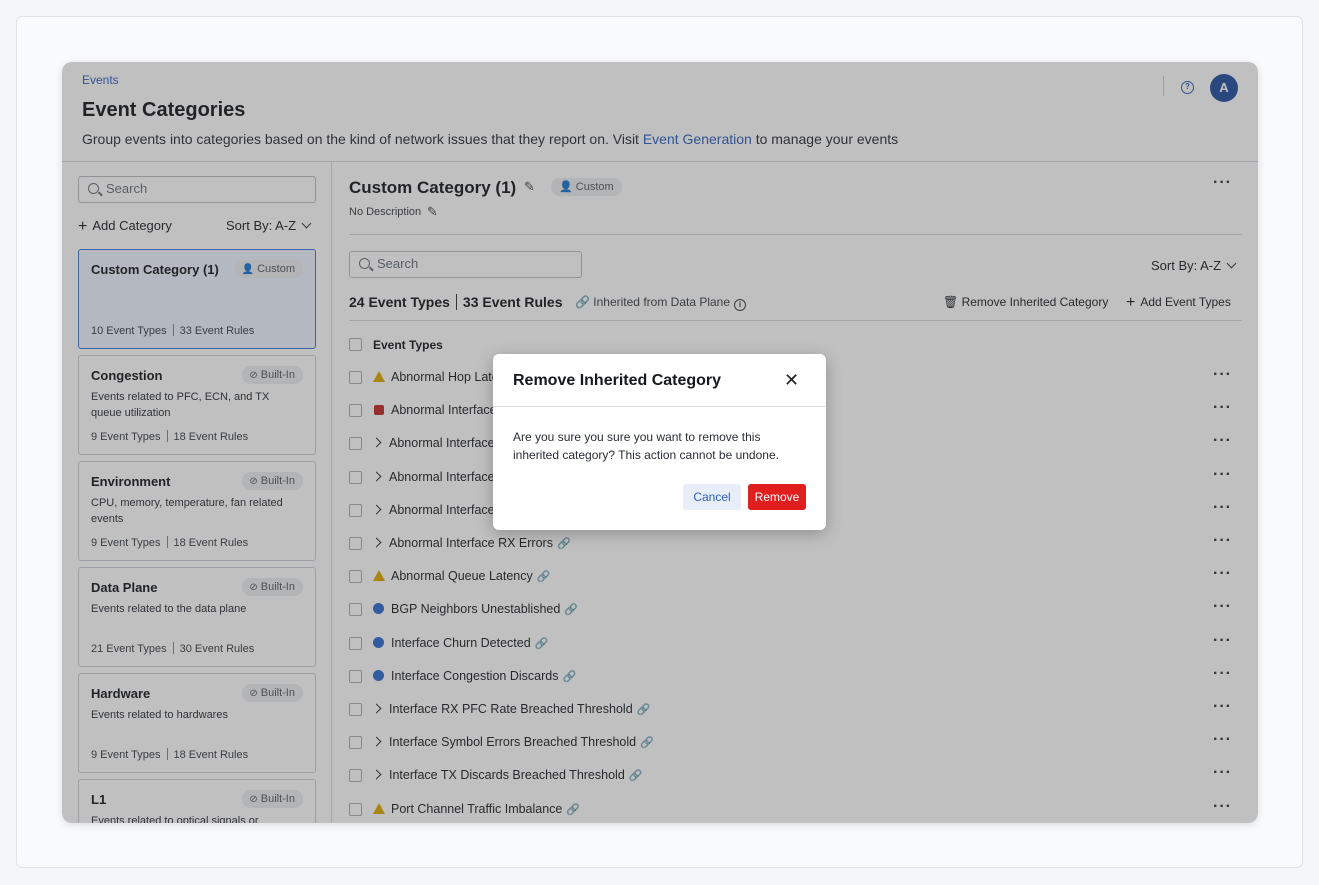 The height and width of the screenshot is (885, 1319). I want to click on cancel-button: Cancel, so click(712, 497).